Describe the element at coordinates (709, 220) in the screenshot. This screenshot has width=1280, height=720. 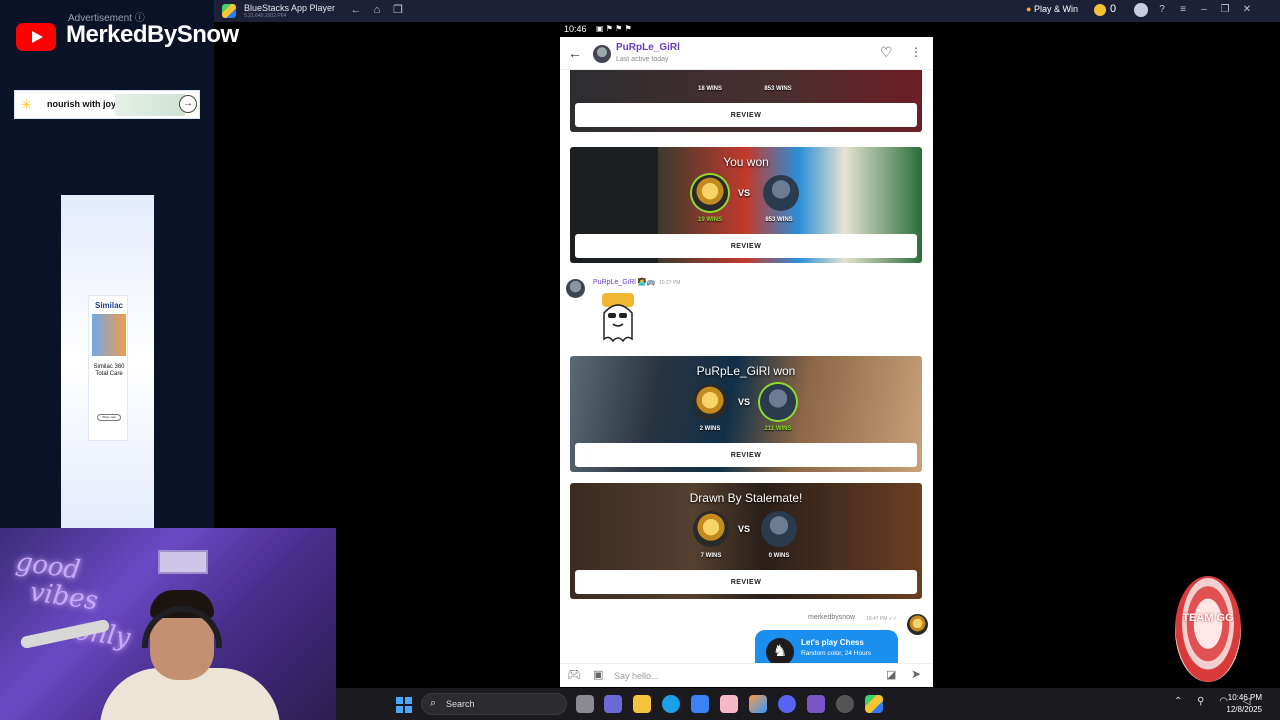
I see `left-player-wins: 19 WINS` at that location.